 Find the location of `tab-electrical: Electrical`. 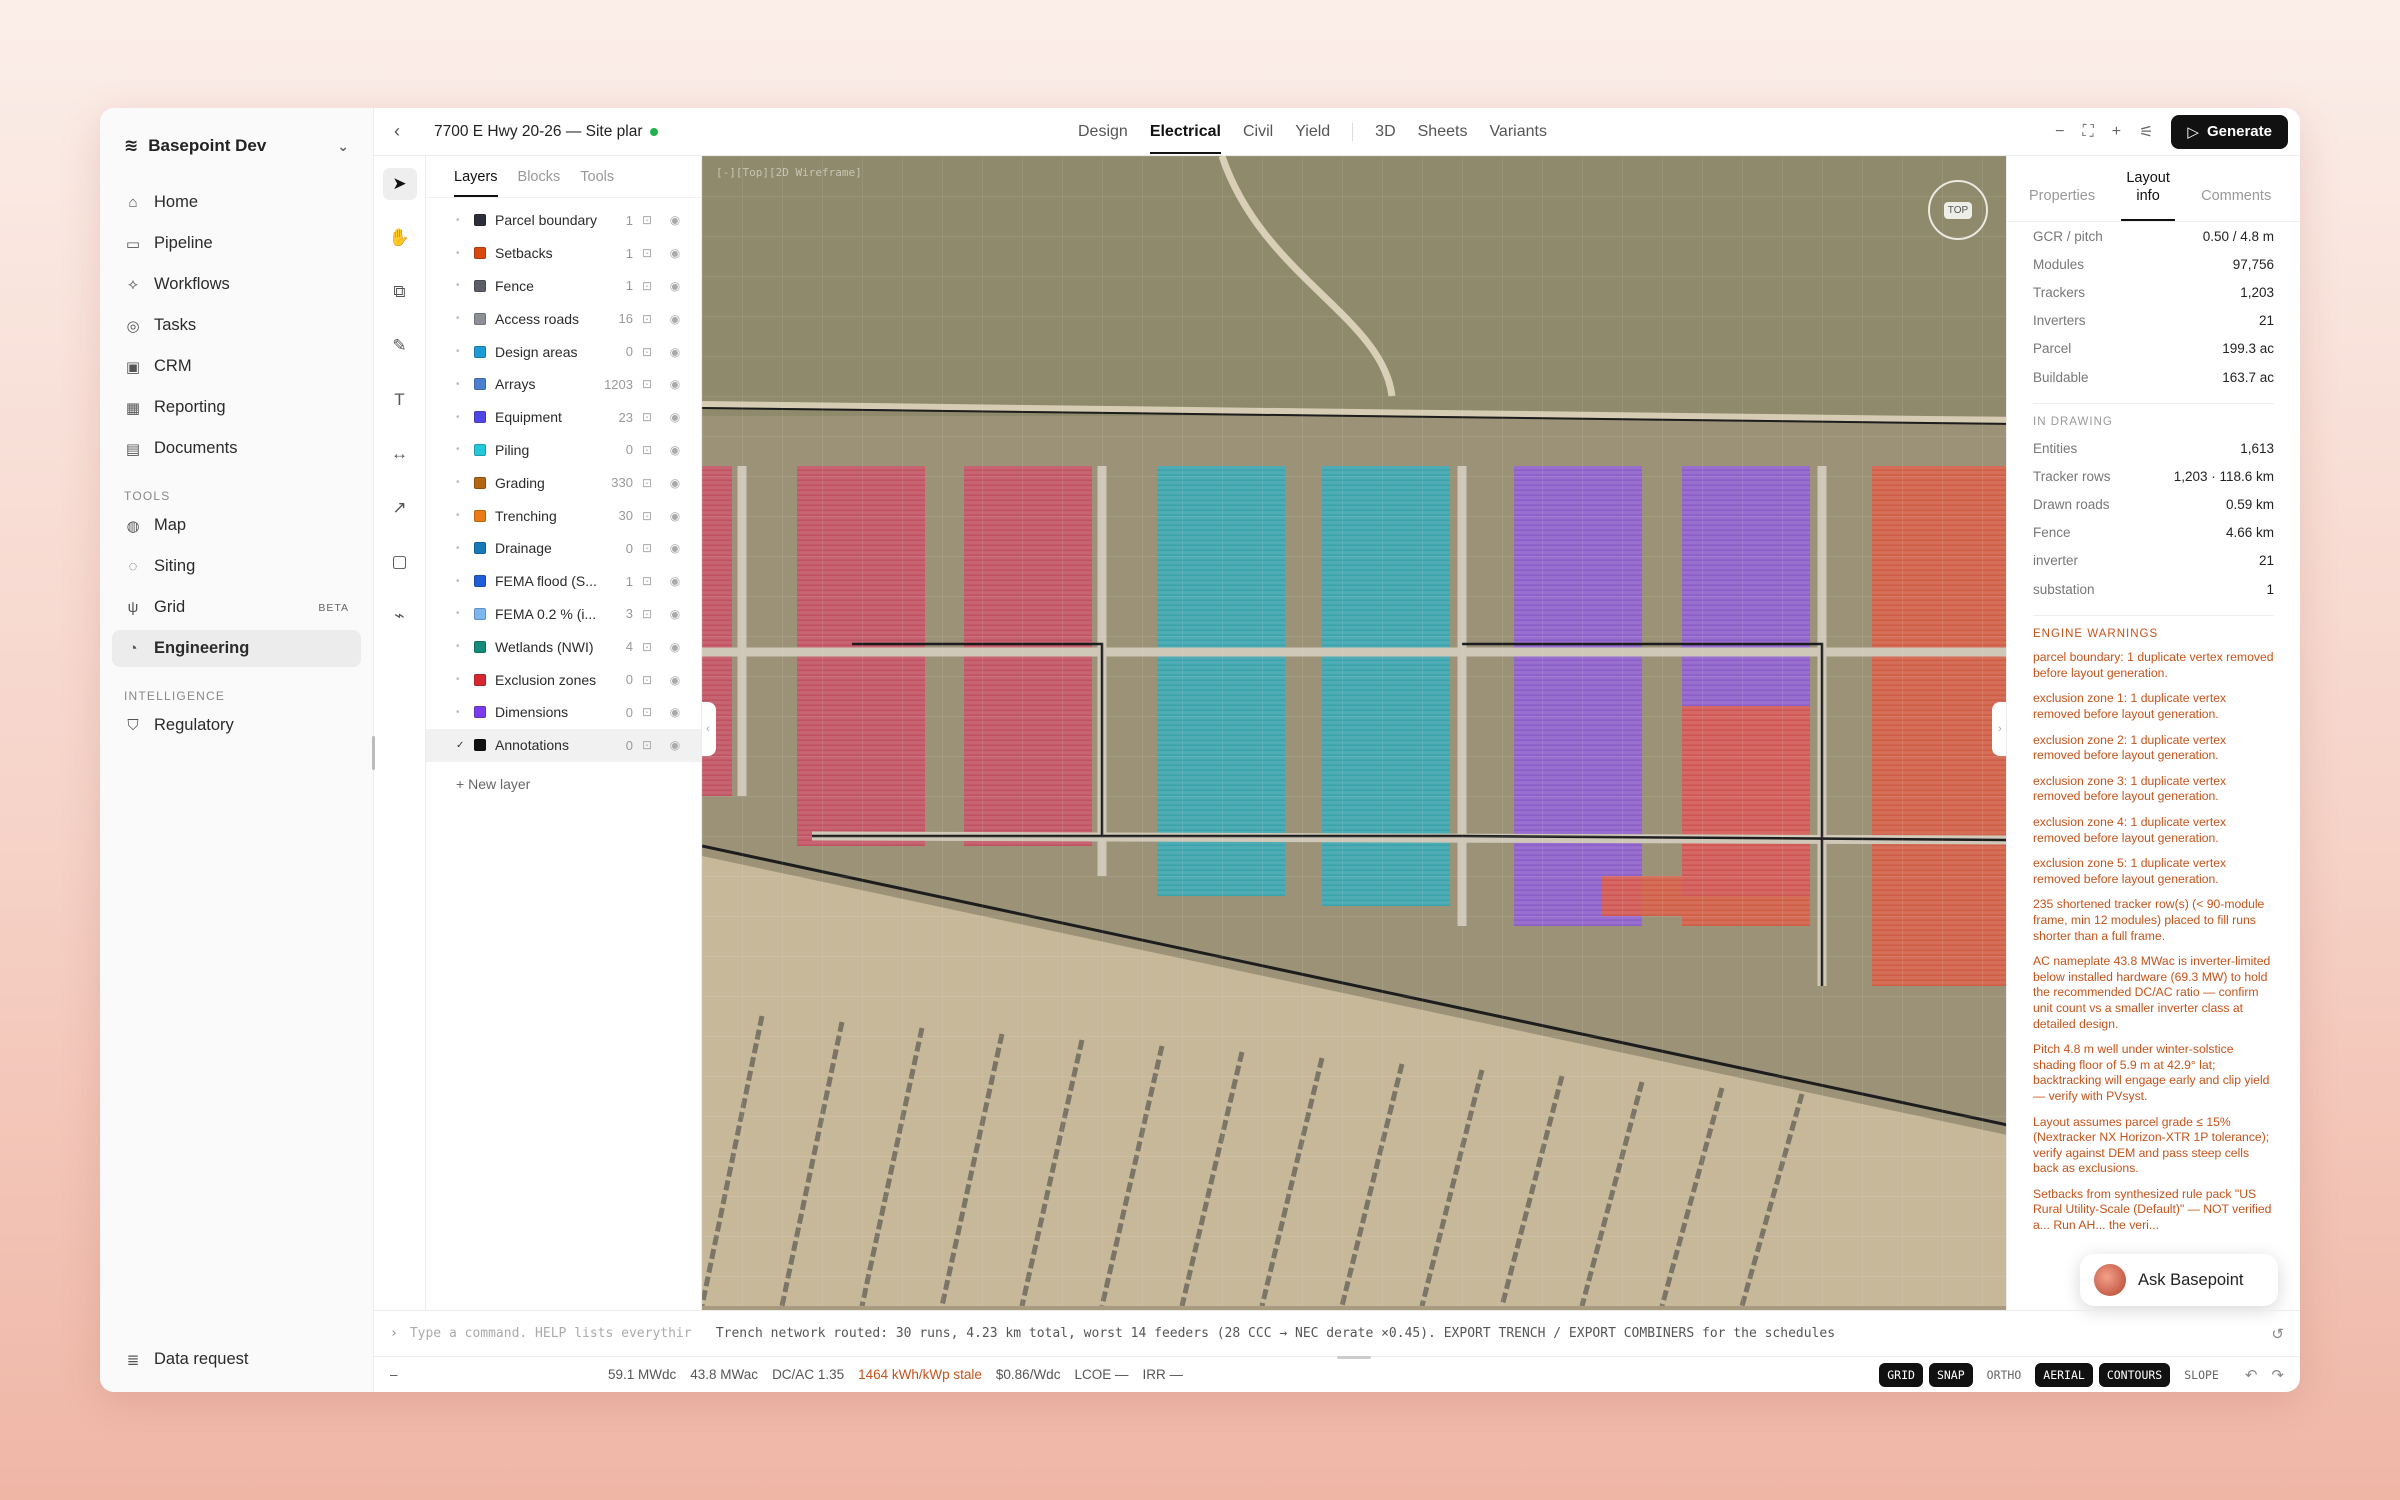

tab-electrical: Electrical is located at coordinates (1185, 138).